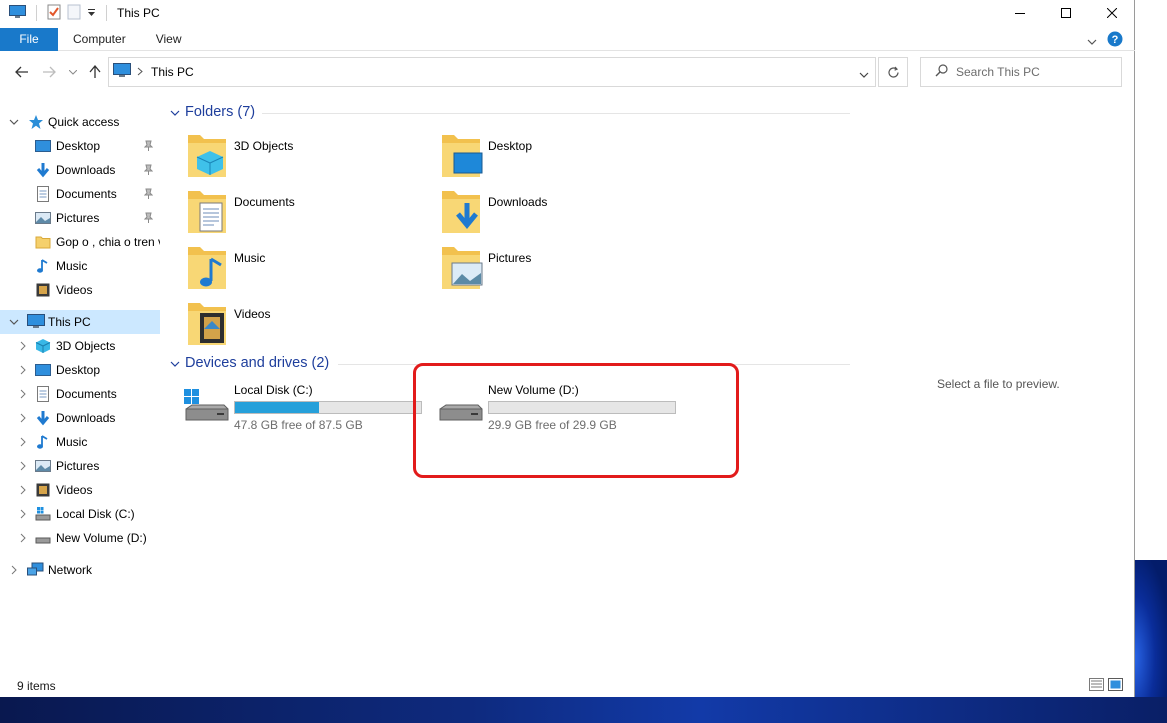  What do you see at coordinates (328, 407) in the screenshot?
I see `storage-usage-bar` at bounding box center [328, 407].